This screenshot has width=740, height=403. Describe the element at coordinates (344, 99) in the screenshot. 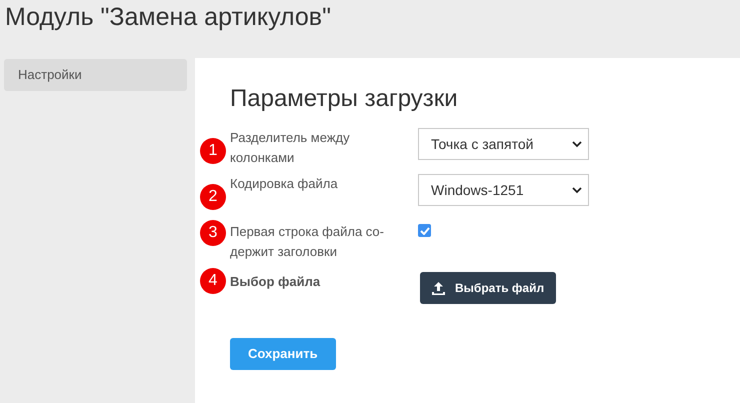

I see `form-title: Параметры загрузки` at that location.